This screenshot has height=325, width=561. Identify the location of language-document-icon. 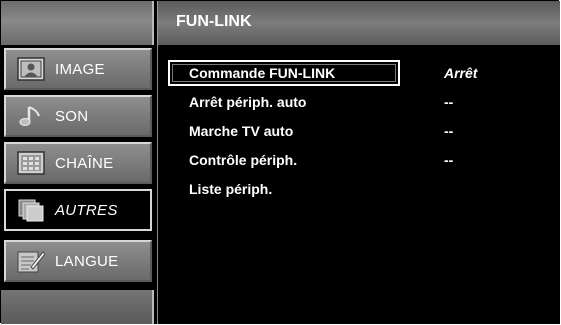
(31, 261).